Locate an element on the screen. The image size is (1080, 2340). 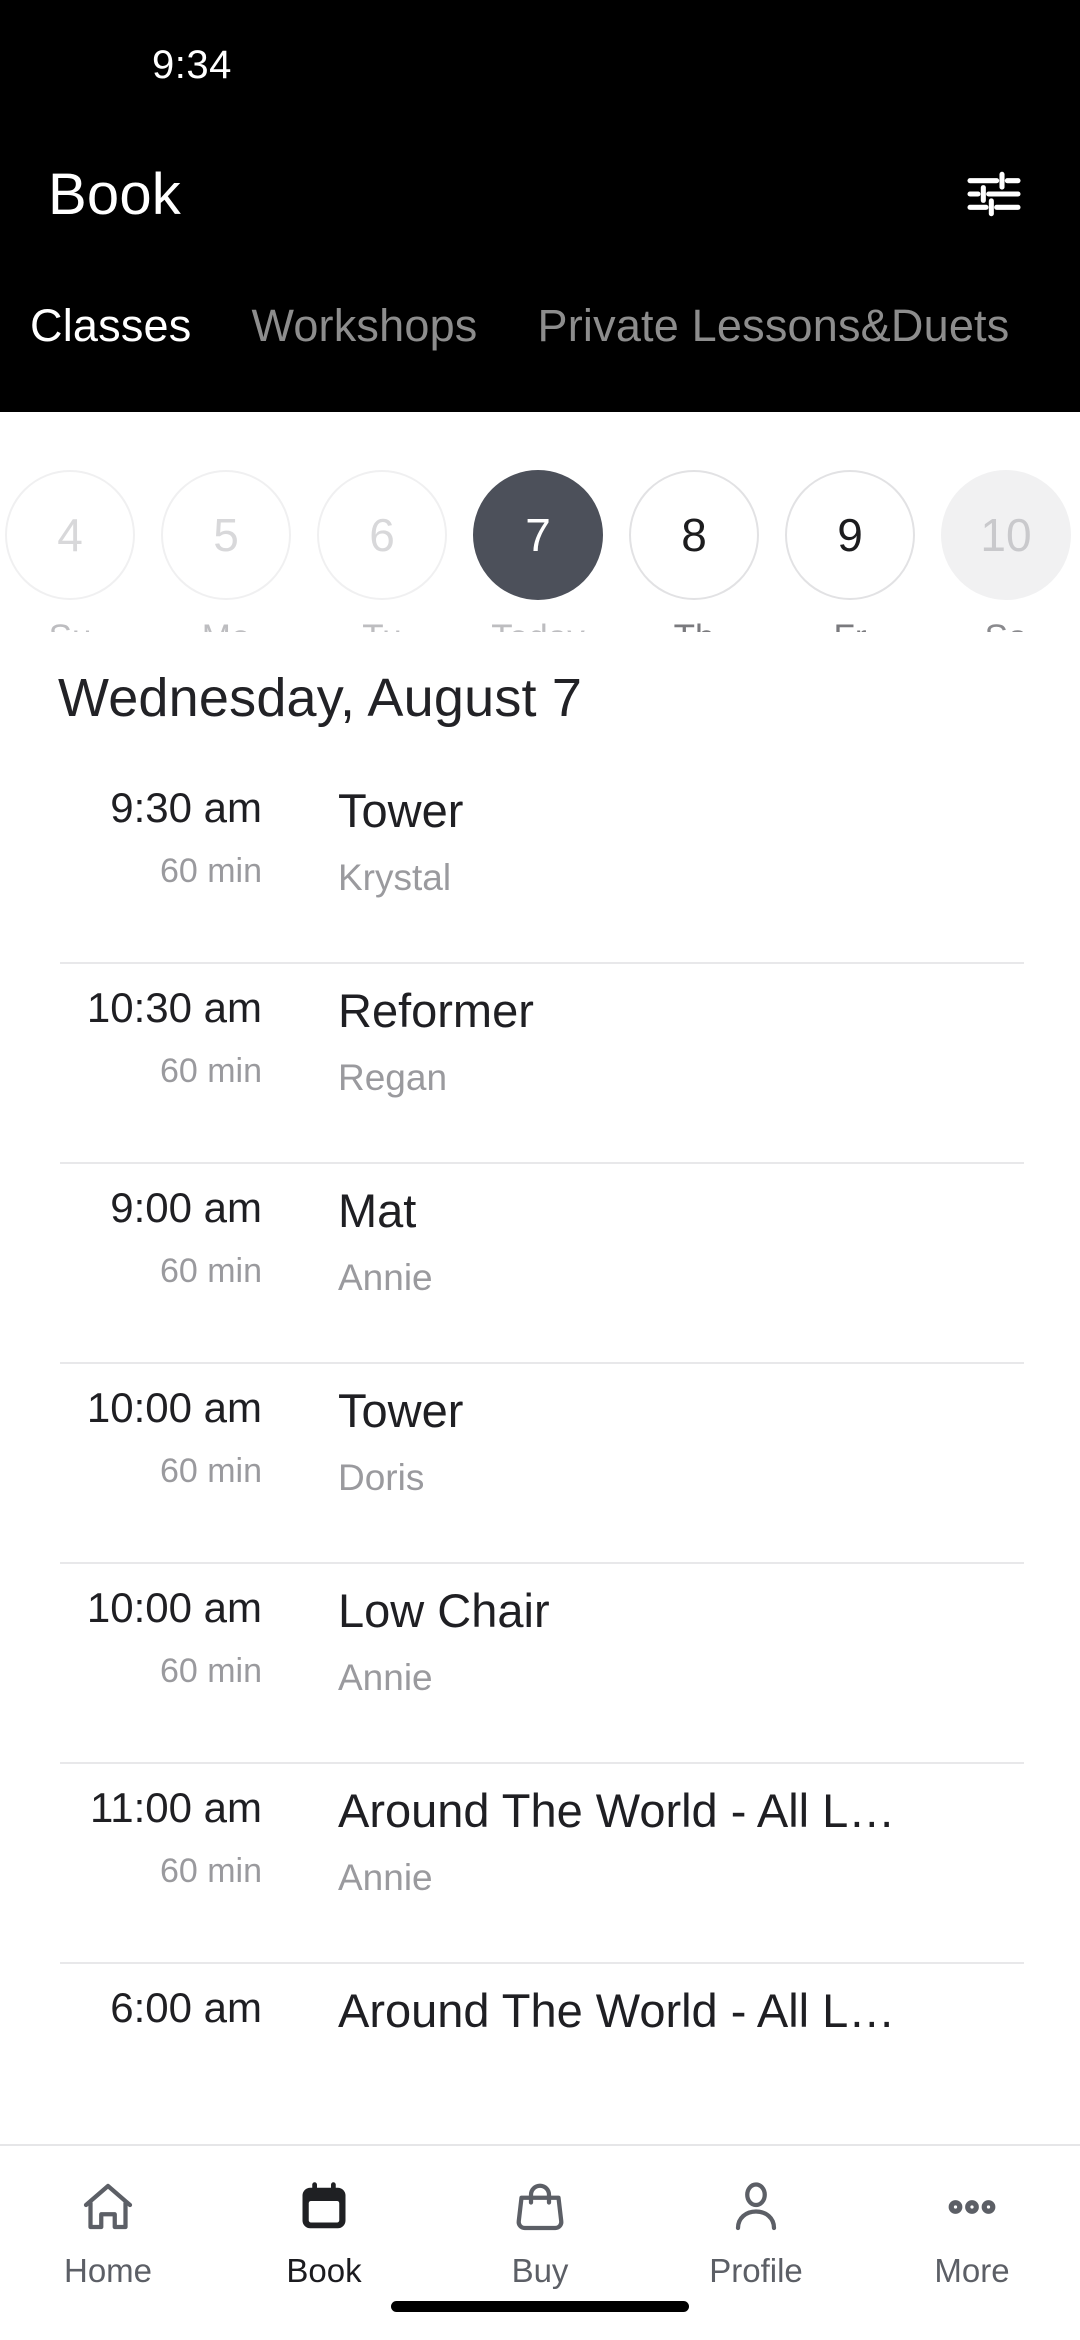
date-cell-8: 8 Th is located at coordinates (694, 551).